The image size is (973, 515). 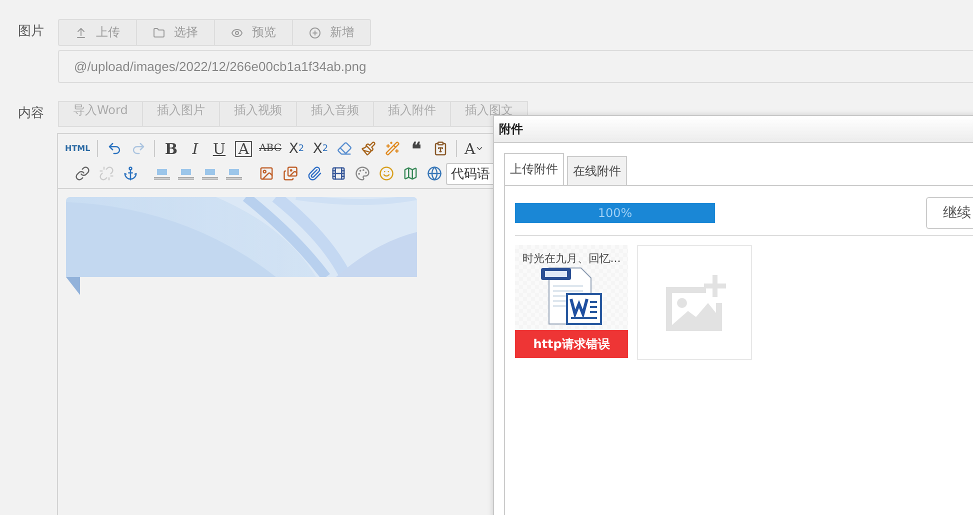 What do you see at coordinates (392, 148) in the screenshot?
I see `magic-wand-icon` at bounding box center [392, 148].